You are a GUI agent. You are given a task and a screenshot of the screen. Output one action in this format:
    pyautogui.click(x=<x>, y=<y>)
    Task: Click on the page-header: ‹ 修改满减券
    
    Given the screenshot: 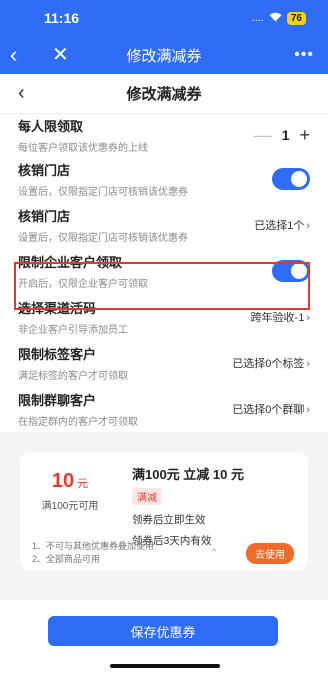 What is the action you would take?
    pyautogui.click(x=164, y=94)
    